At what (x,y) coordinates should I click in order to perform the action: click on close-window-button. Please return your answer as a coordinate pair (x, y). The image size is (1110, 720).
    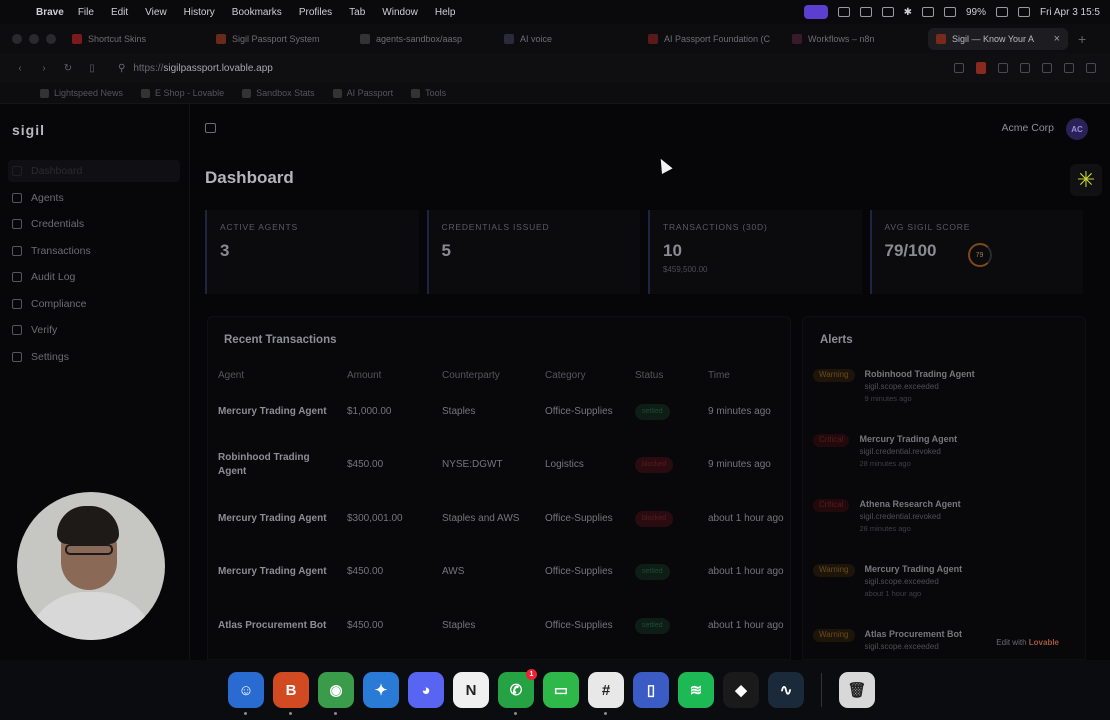
    Looking at the image, I should click on (17, 39).